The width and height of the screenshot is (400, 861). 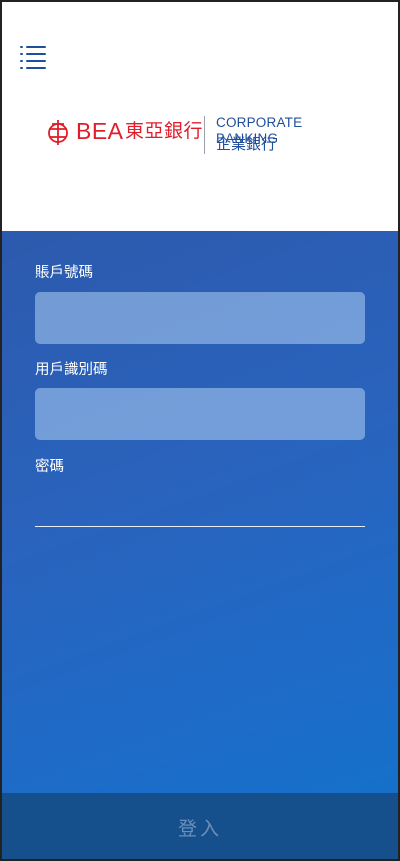 I want to click on logo-divider, so click(x=204, y=135).